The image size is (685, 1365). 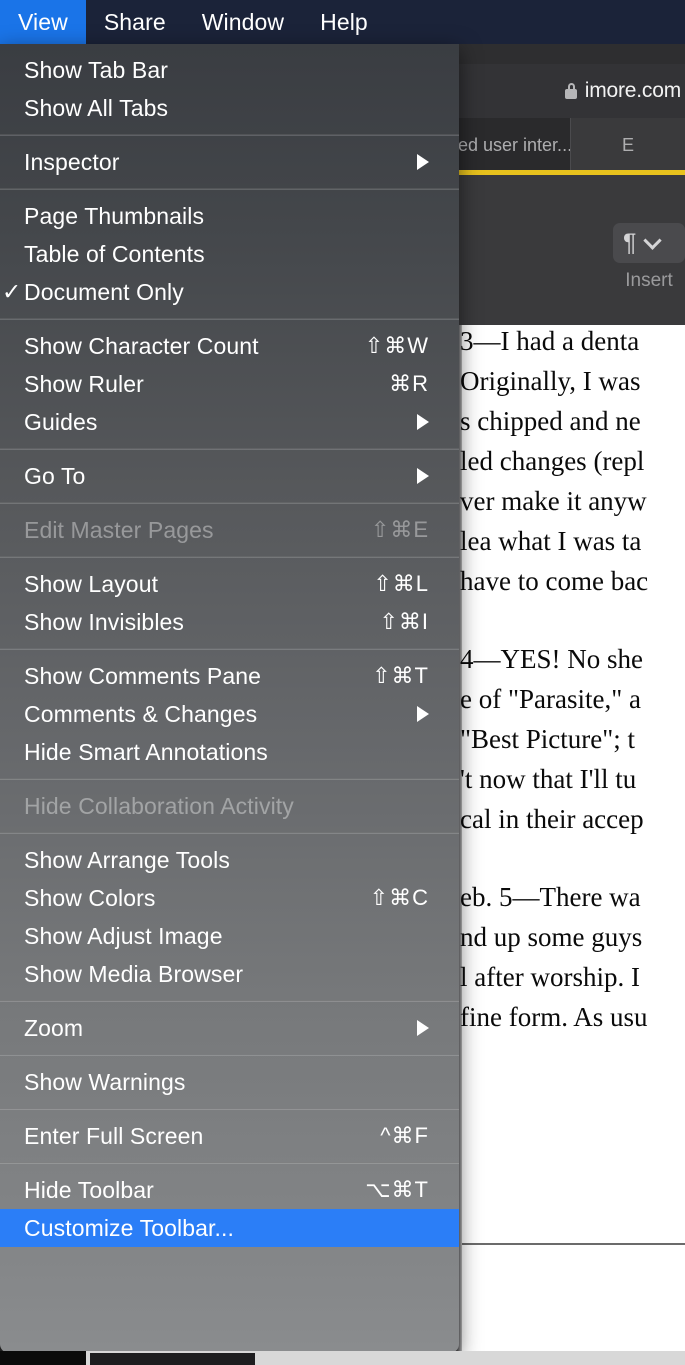 I want to click on menu-item-show-colors: Show Colors ⇧⌘C, so click(x=229, y=898).